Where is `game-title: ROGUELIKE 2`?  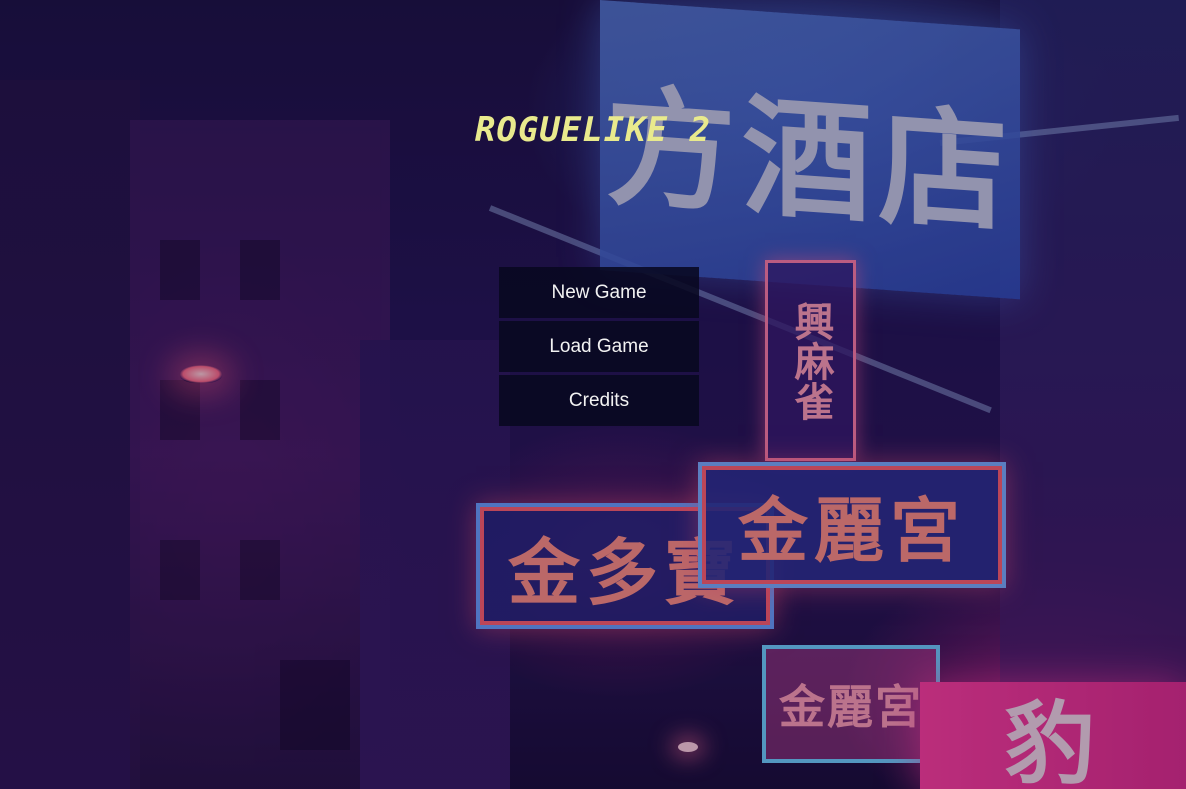 game-title: ROGUELIKE 2 is located at coordinates (593, 130).